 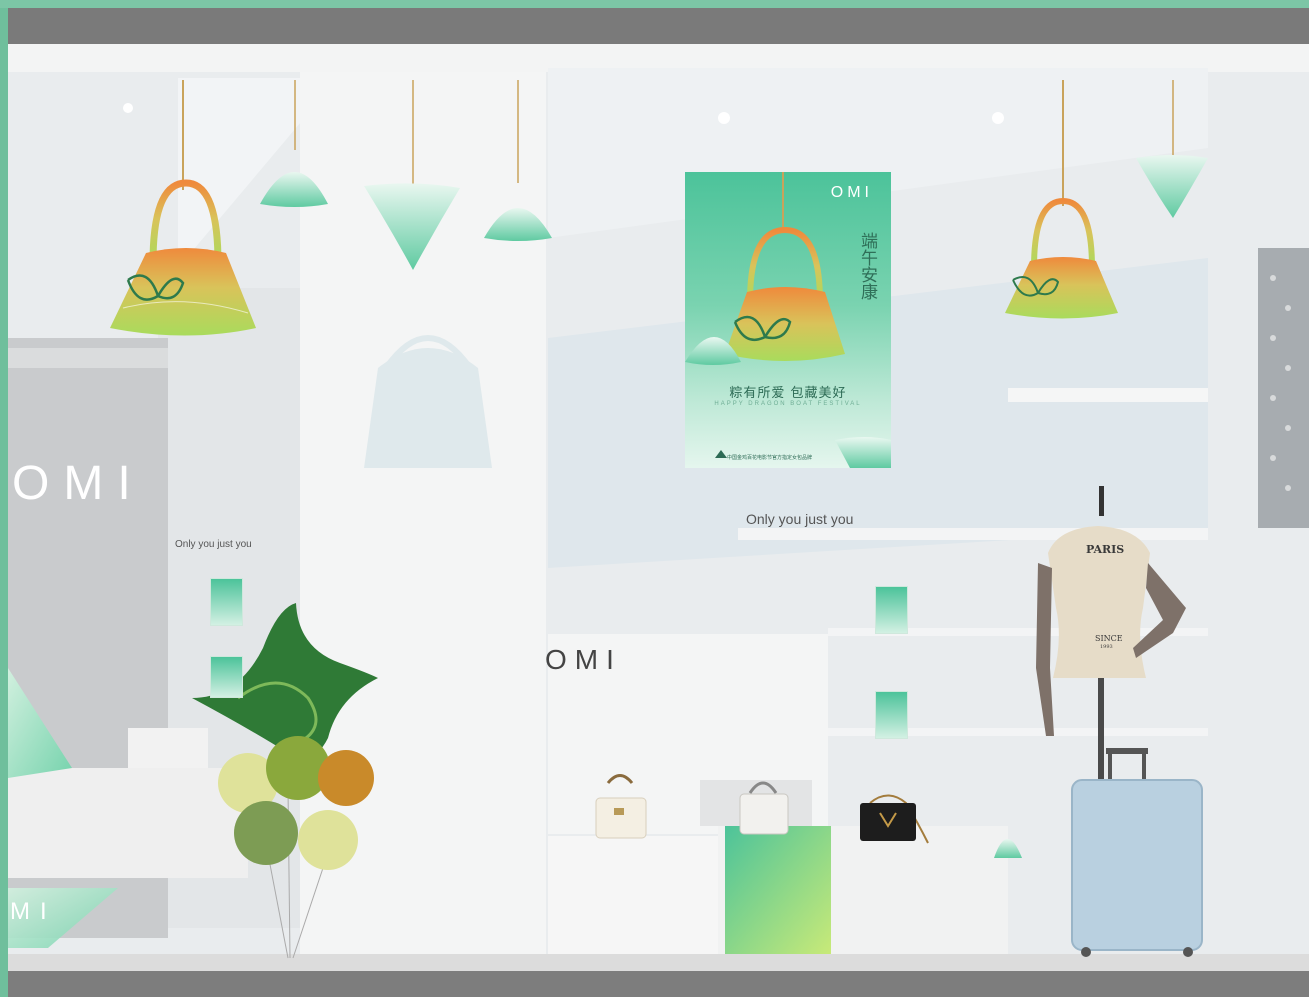 I want to click on mannequin-print-top: PARIS, so click(x=1105, y=549).